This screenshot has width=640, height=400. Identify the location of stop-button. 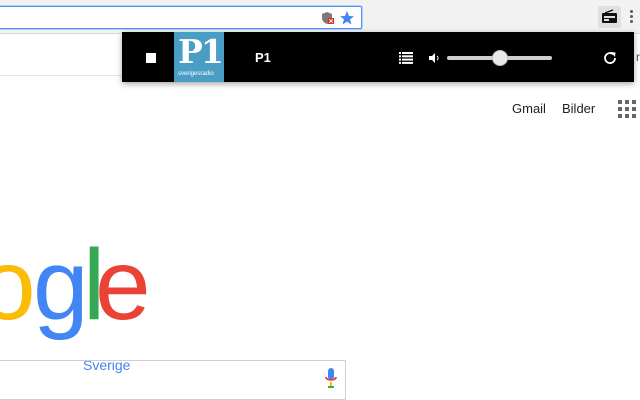
(151, 58).